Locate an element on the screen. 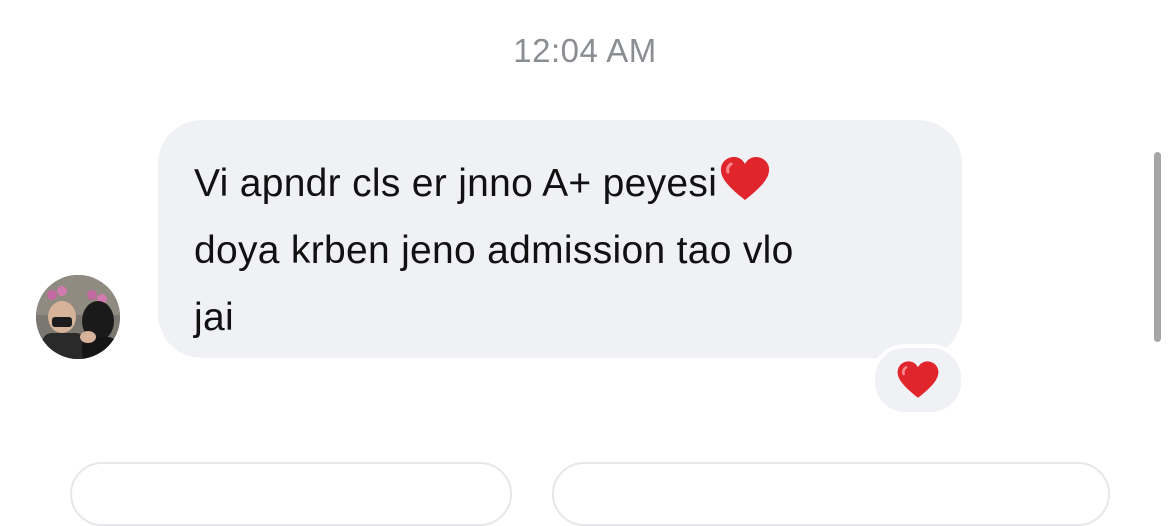 Image resolution: width=1170 pixels, height=526 pixels. sender-avatar is located at coordinates (78, 317).